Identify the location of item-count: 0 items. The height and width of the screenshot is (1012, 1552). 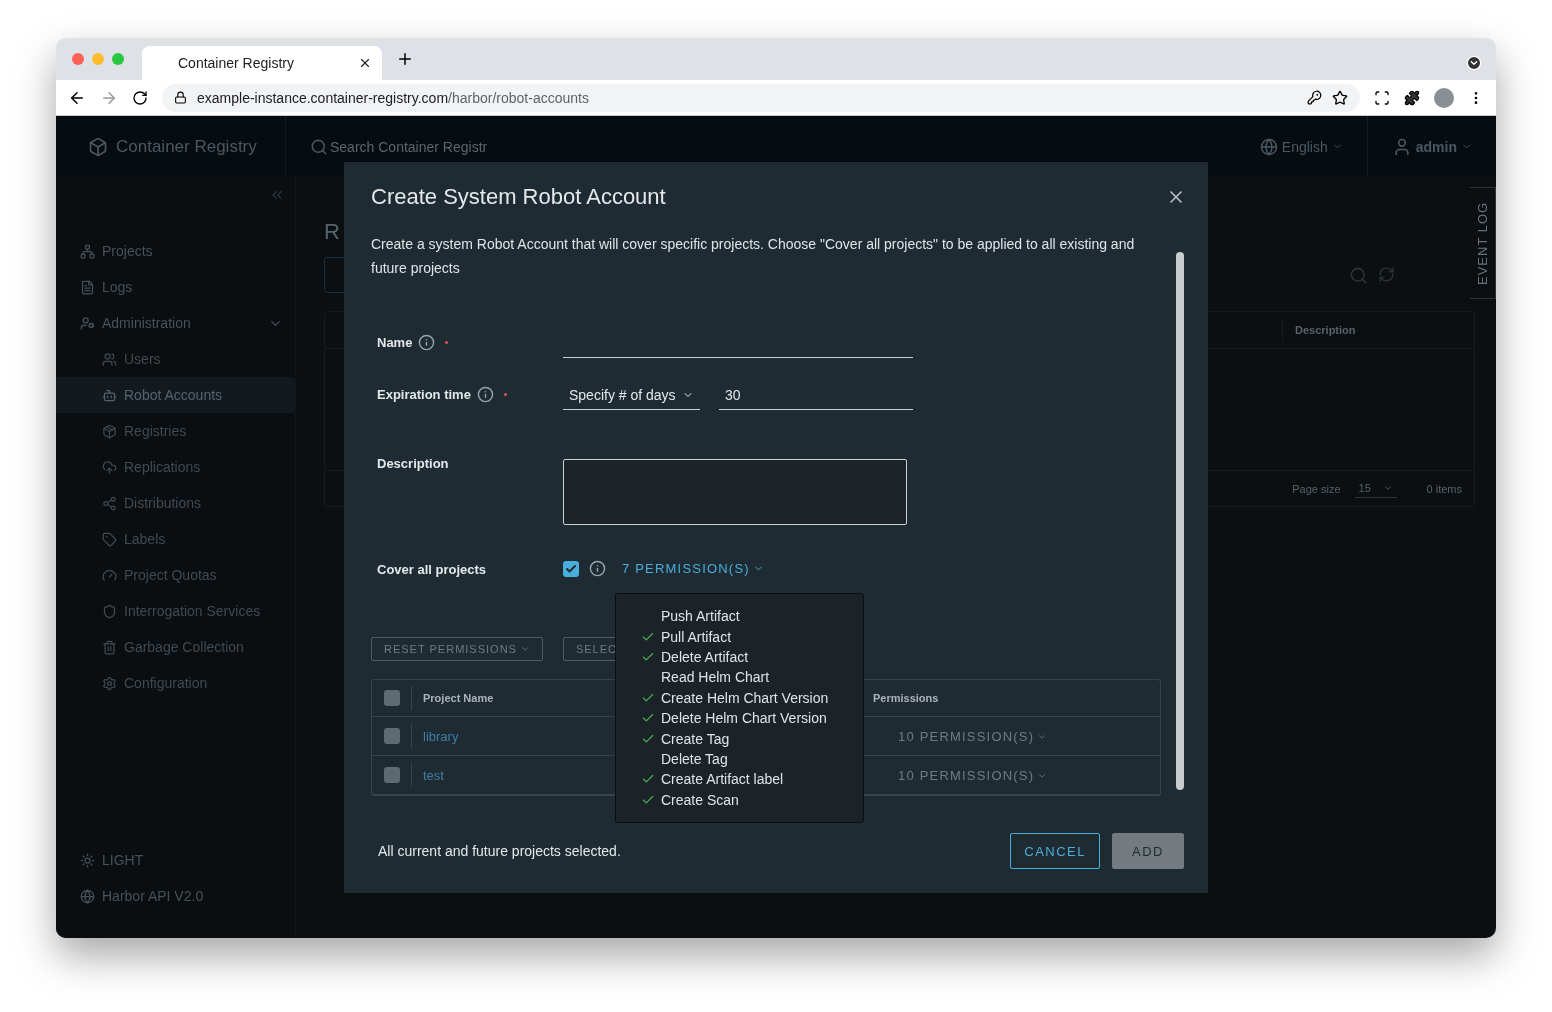
(1444, 488).